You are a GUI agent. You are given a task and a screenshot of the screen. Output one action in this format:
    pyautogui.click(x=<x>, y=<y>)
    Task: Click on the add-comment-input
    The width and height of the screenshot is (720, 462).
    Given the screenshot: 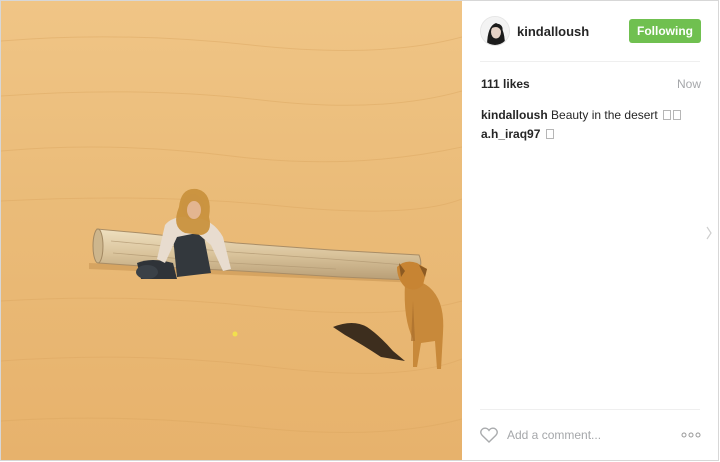 What is the action you would take?
    pyautogui.click(x=582, y=435)
    